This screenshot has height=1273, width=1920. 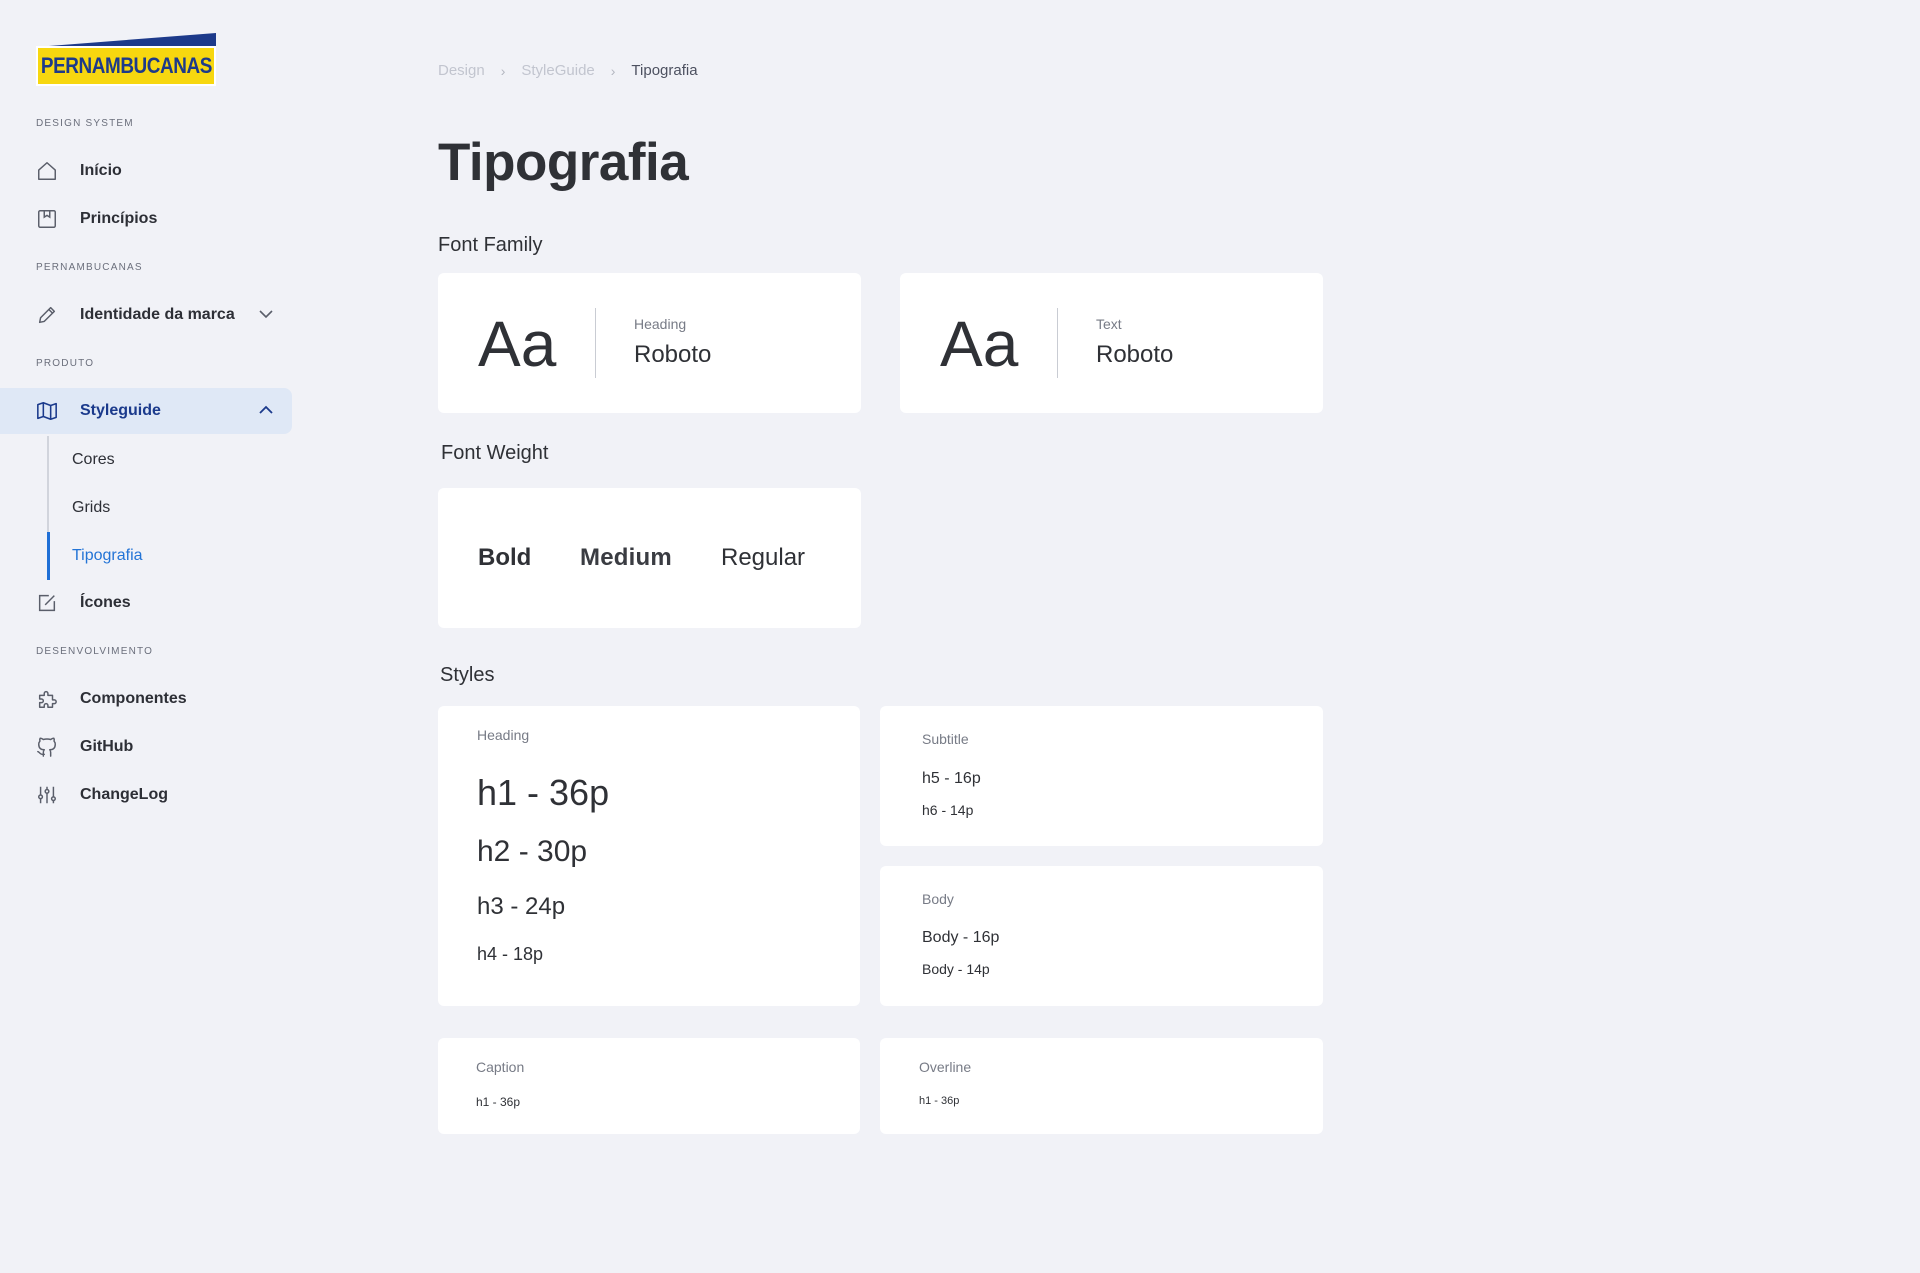 I want to click on style-sample-h4: h4 - 18p, so click(x=510, y=954).